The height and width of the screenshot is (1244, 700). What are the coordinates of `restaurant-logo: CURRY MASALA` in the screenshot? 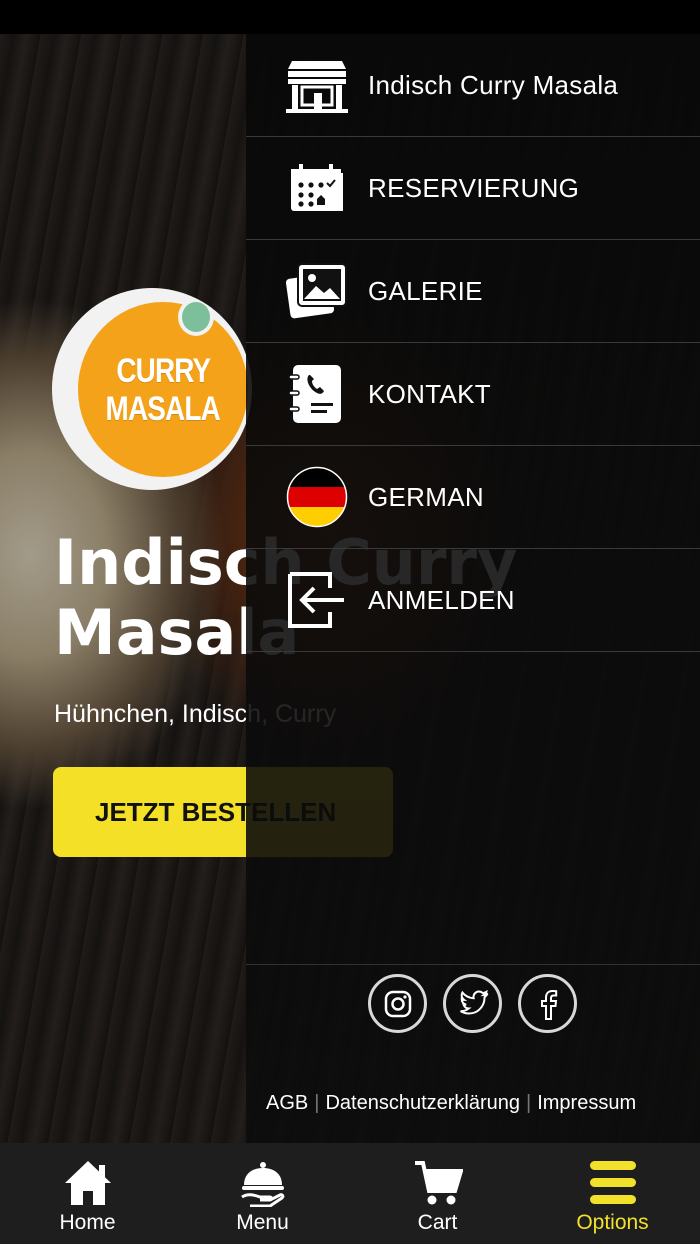 It's located at (152, 389).